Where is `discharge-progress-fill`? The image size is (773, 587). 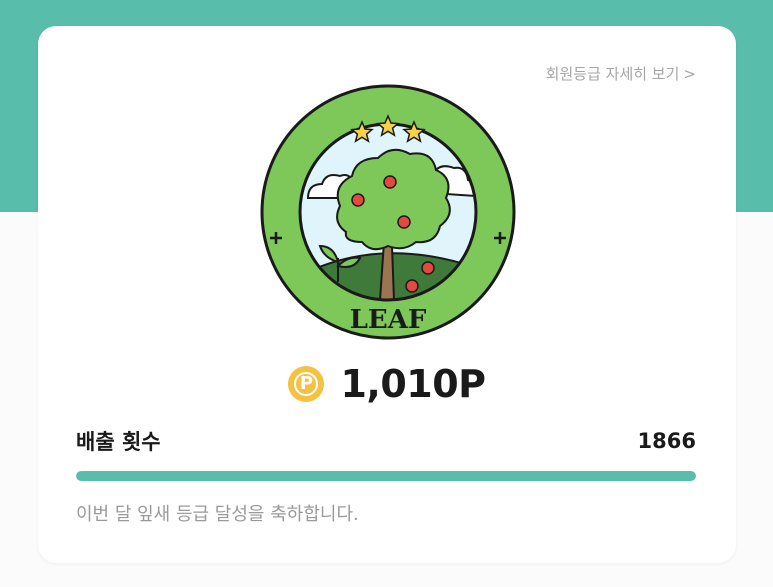
discharge-progress-fill is located at coordinates (386, 476).